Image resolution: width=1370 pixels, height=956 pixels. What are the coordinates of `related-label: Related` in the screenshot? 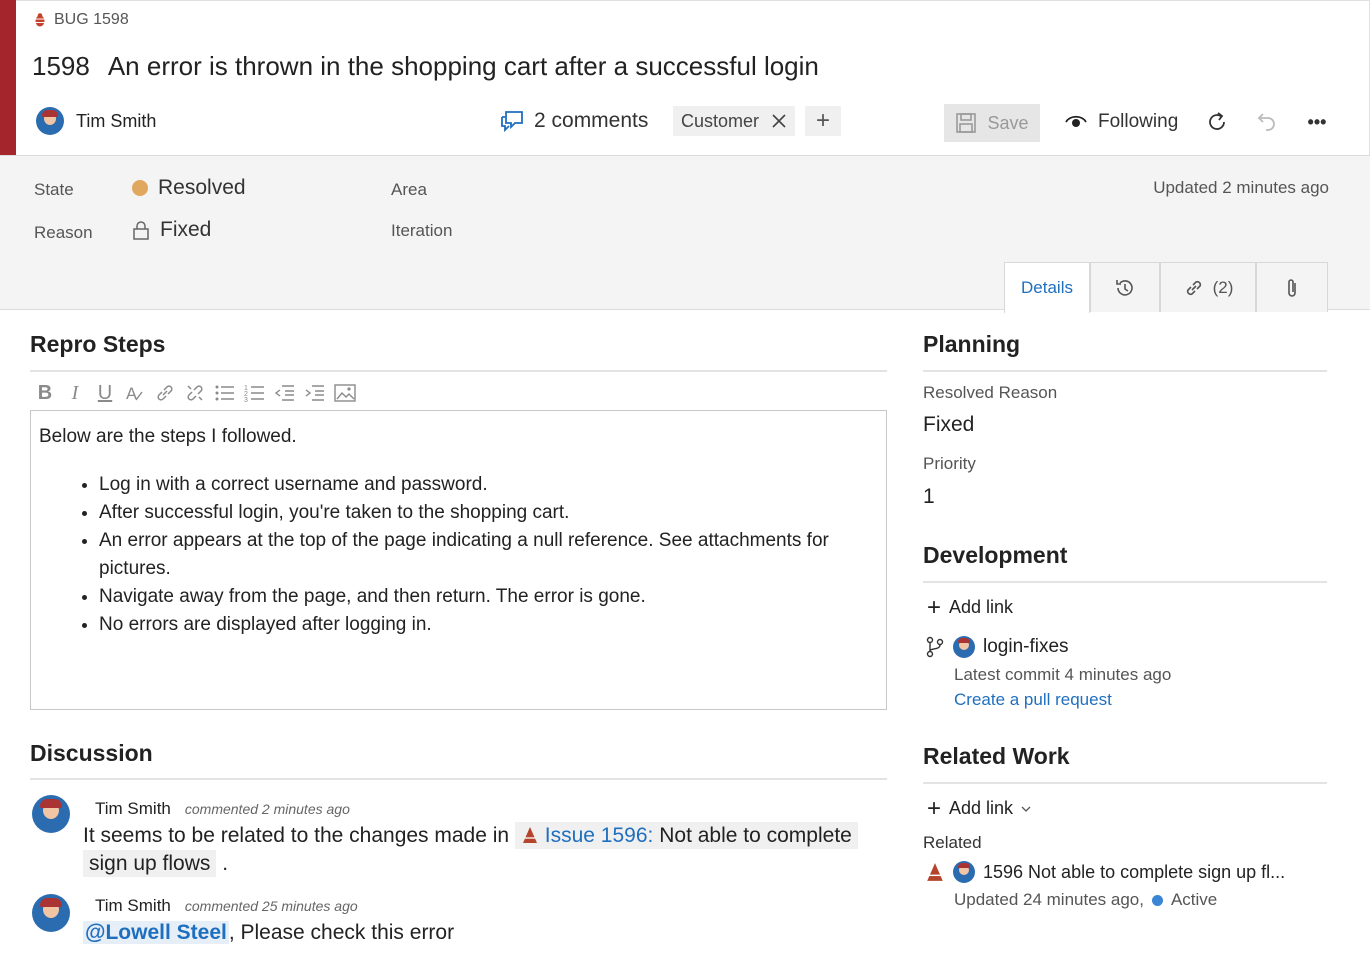 It's located at (952, 842).